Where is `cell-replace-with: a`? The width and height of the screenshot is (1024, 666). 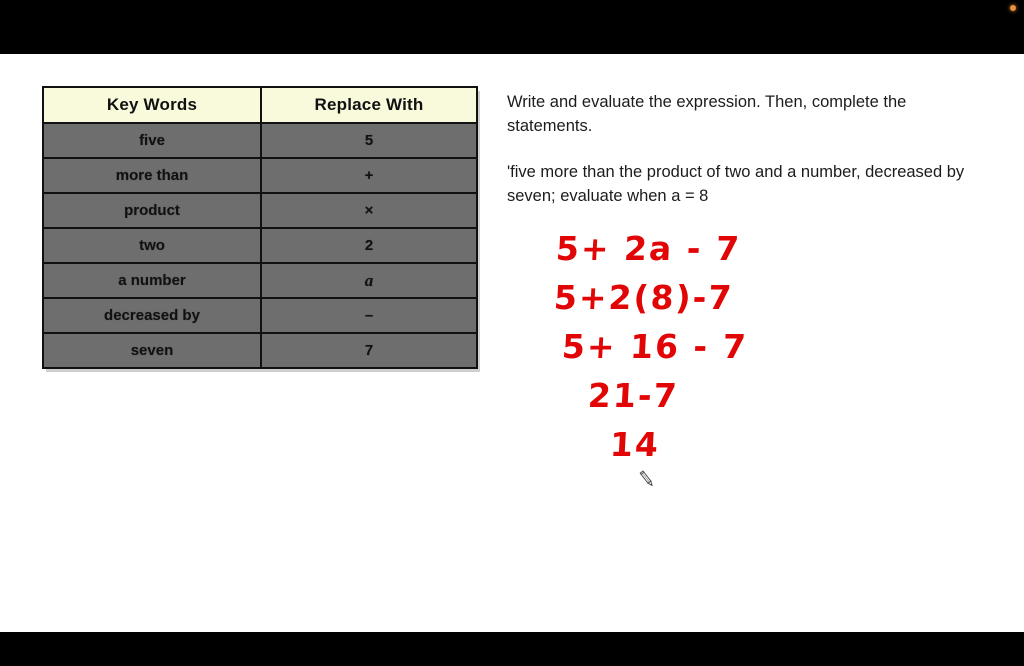
cell-replace-with: a is located at coordinates (369, 280).